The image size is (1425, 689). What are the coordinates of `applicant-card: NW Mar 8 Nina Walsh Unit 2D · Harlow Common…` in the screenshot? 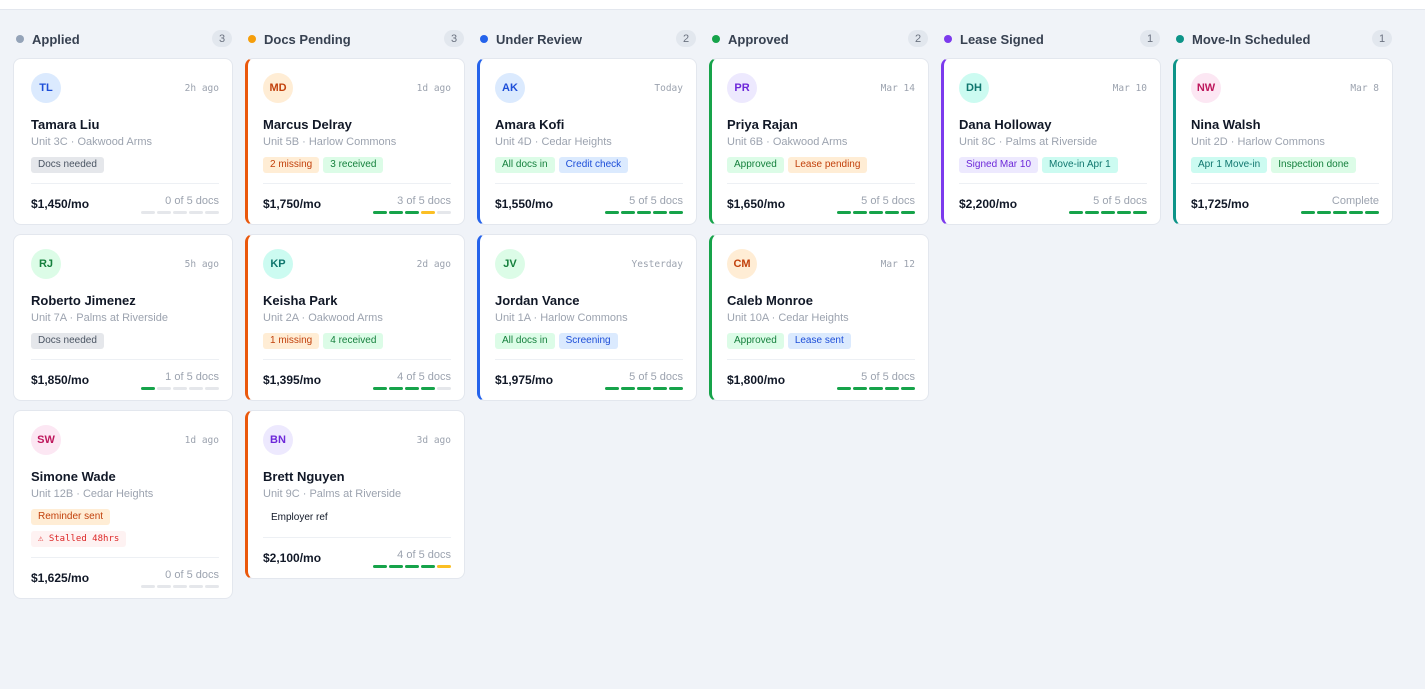 It's located at (1283, 141).